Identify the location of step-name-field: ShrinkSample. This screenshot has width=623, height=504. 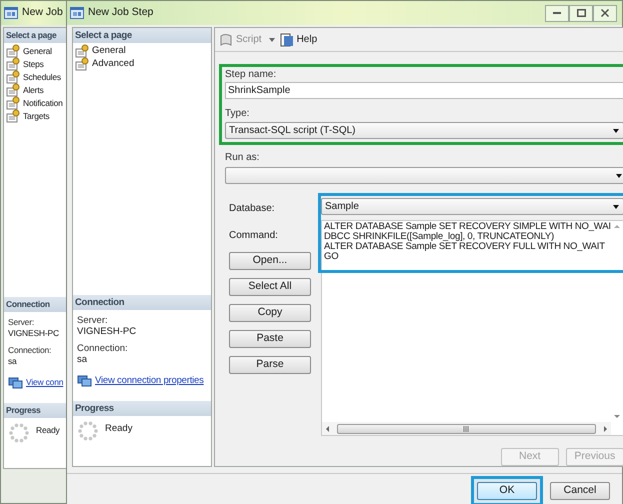
(424, 90).